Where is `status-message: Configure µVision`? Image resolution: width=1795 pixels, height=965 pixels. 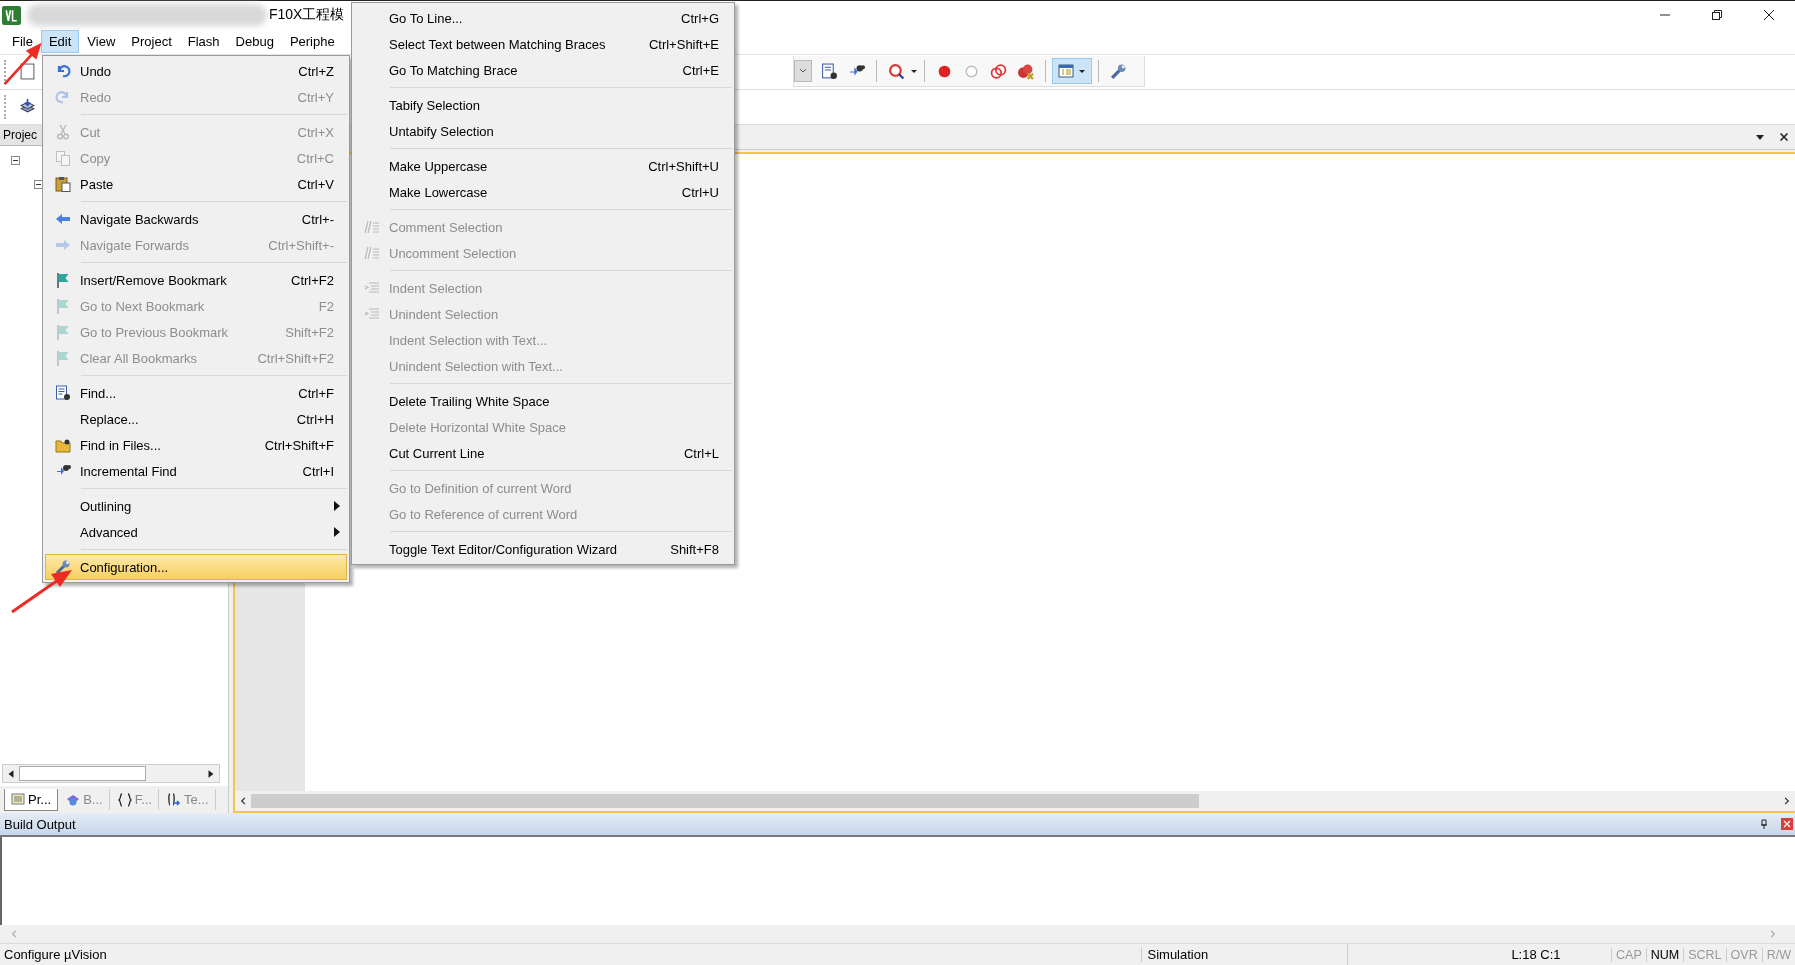 status-message: Configure µVision is located at coordinates (55, 954).